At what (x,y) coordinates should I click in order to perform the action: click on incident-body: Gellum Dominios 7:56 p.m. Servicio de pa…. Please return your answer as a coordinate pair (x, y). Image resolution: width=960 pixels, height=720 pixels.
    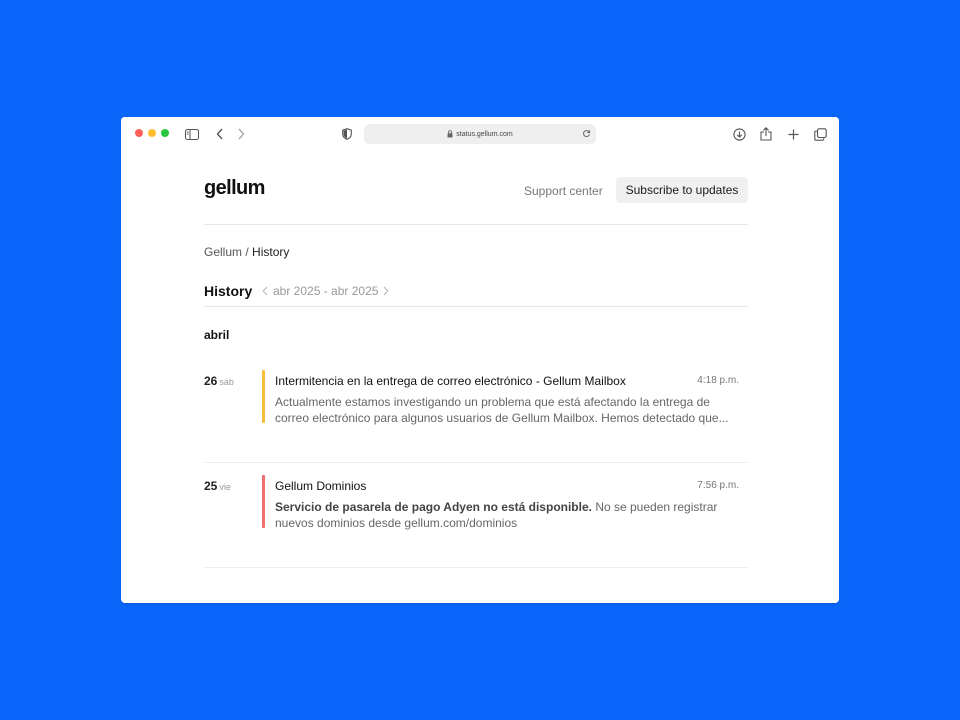
    Looking at the image, I should click on (510, 505).